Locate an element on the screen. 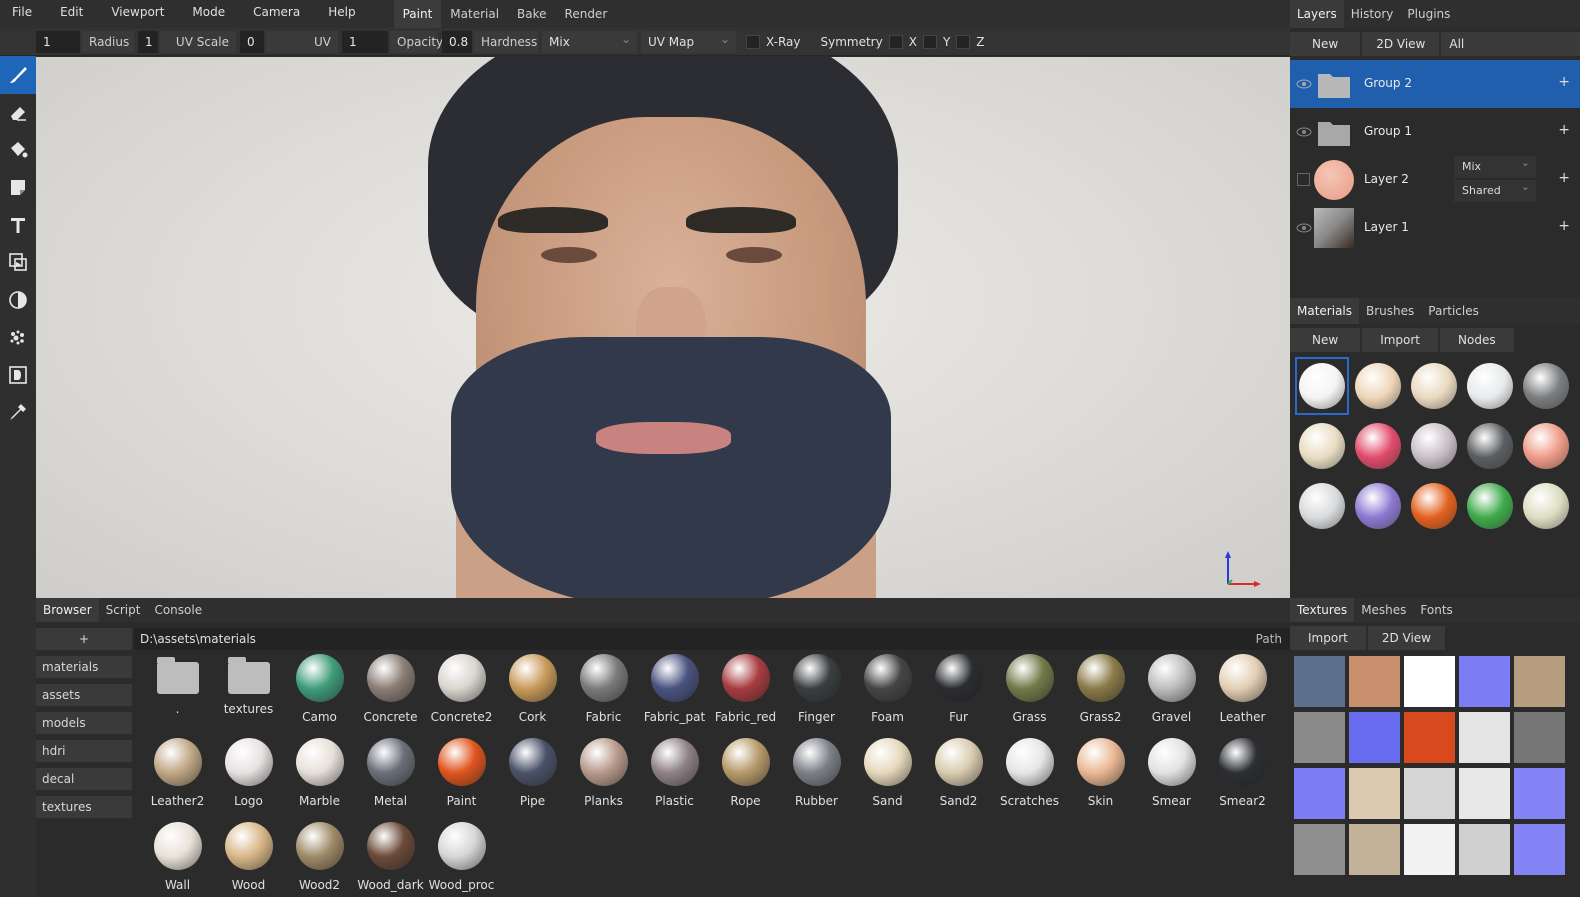 This screenshot has width=1580, height=897. tab-textures: Textures is located at coordinates (1322, 610).